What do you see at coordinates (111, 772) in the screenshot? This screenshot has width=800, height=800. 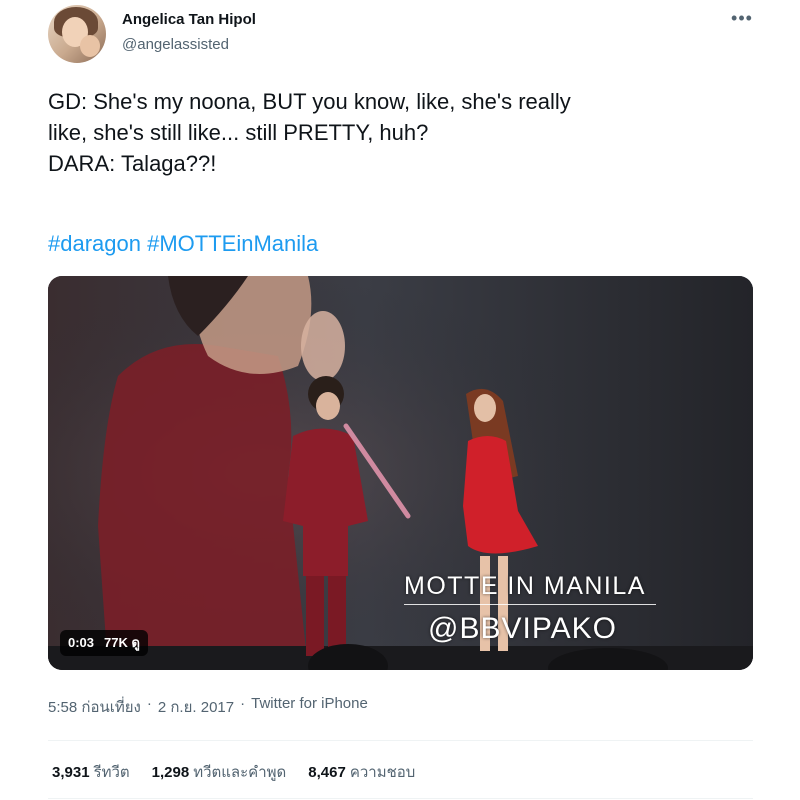 I see `retweet-label: รีทวีต` at bounding box center [111, 772].